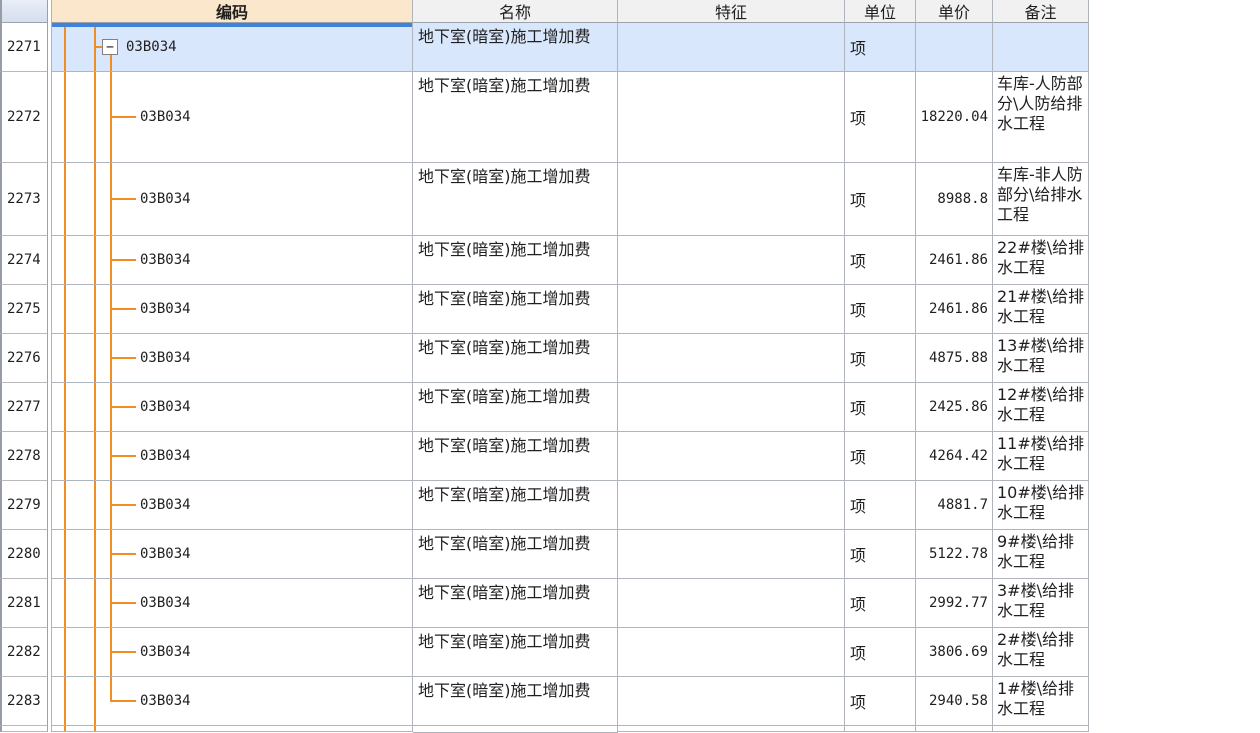 This screenshot has height=733, width=1260. Describe the element at coordinates (1041, 407) in the screenshot. I see `note-cell: 12#楼\给排水工程` at that location.